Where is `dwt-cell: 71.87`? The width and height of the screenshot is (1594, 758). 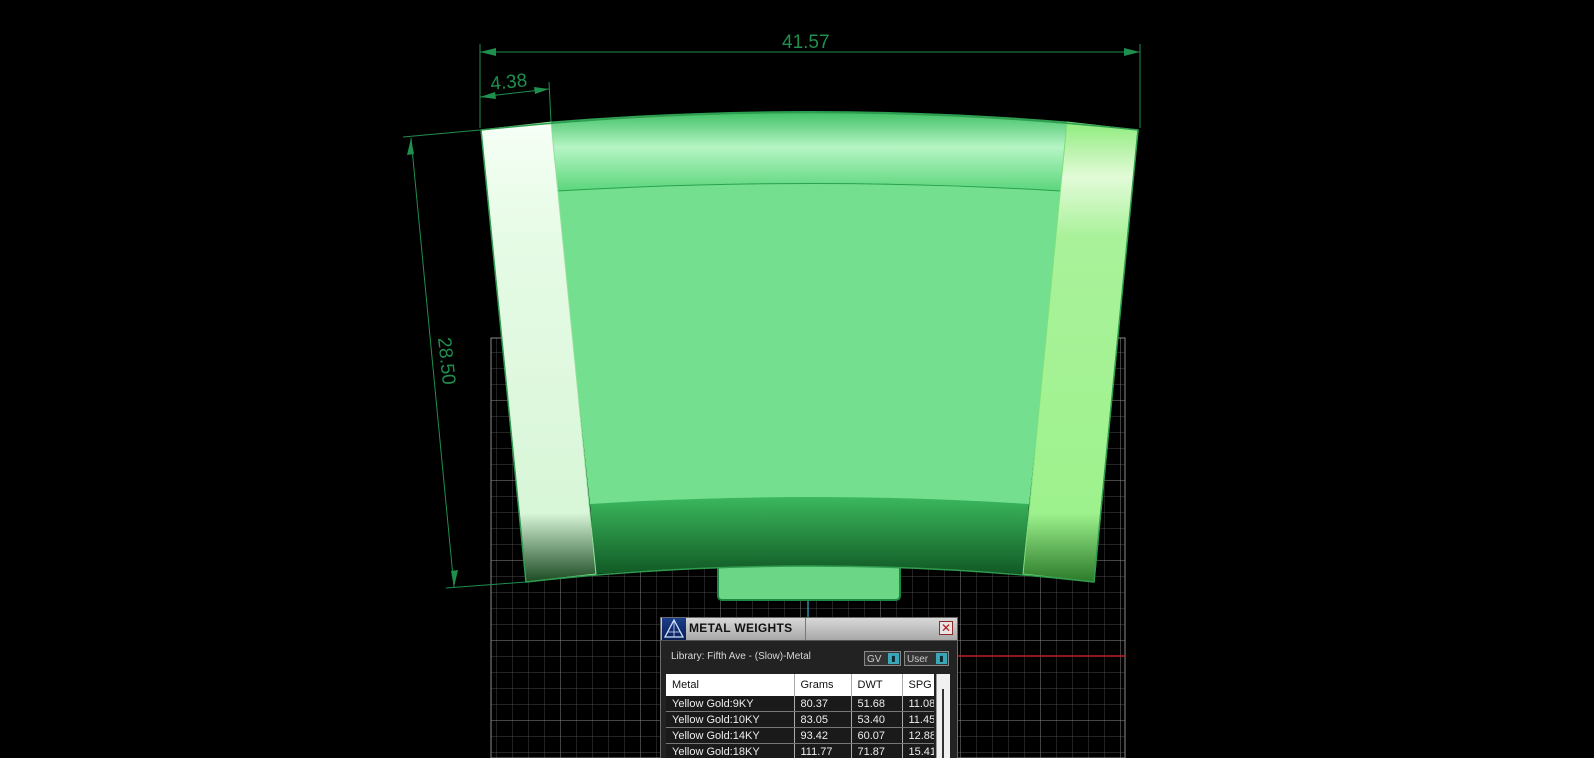 dwt-cell: 71.87 is located at coordinates (877, 750).